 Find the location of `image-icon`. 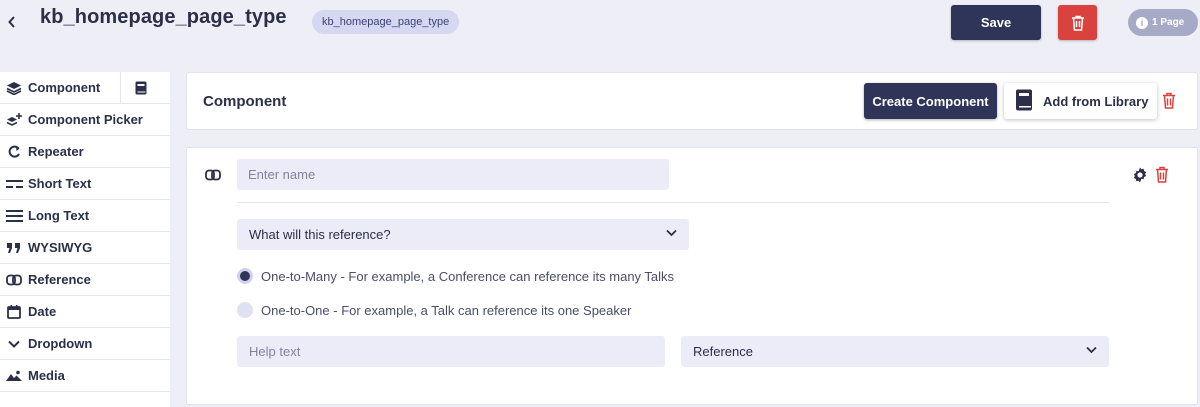

image-icon is located at coordinates (14, 376).